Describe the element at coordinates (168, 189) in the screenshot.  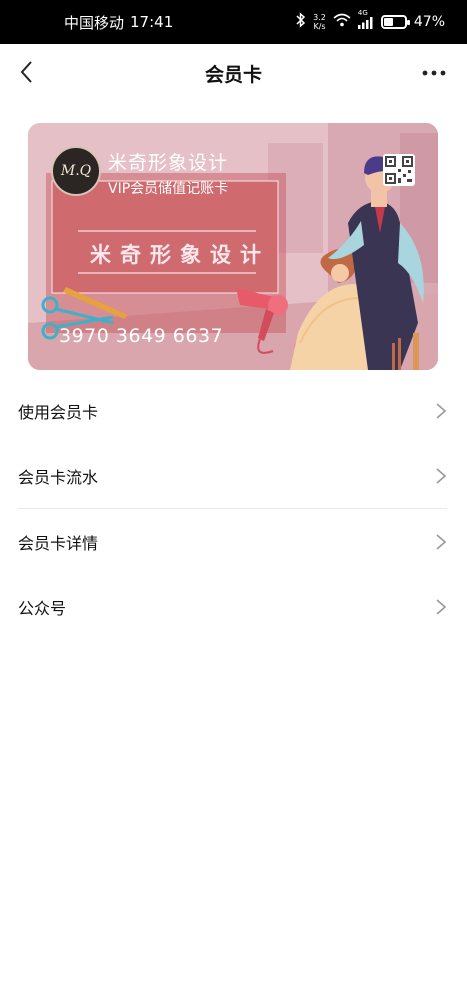
I see `card-type: VIP会员储值记账卡` at that location.